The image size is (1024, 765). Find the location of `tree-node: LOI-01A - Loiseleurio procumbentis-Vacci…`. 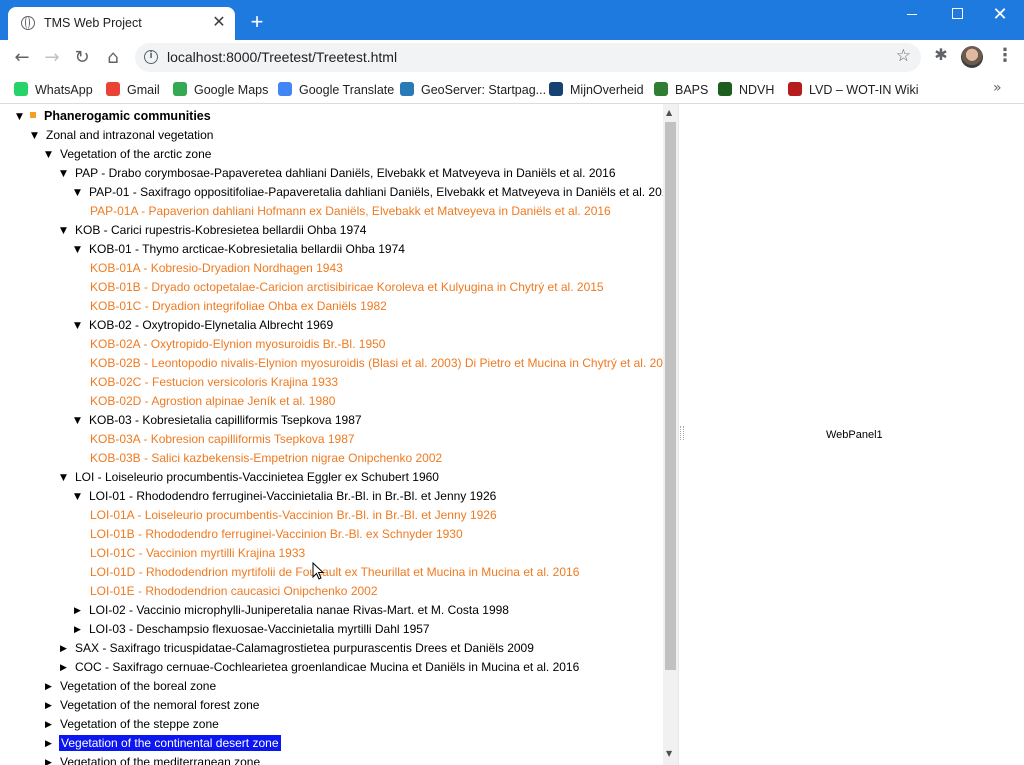

tree-node: LOI-01A - Loiseleurio procumbentis-Vacci… is located at coordinates (293, 515).